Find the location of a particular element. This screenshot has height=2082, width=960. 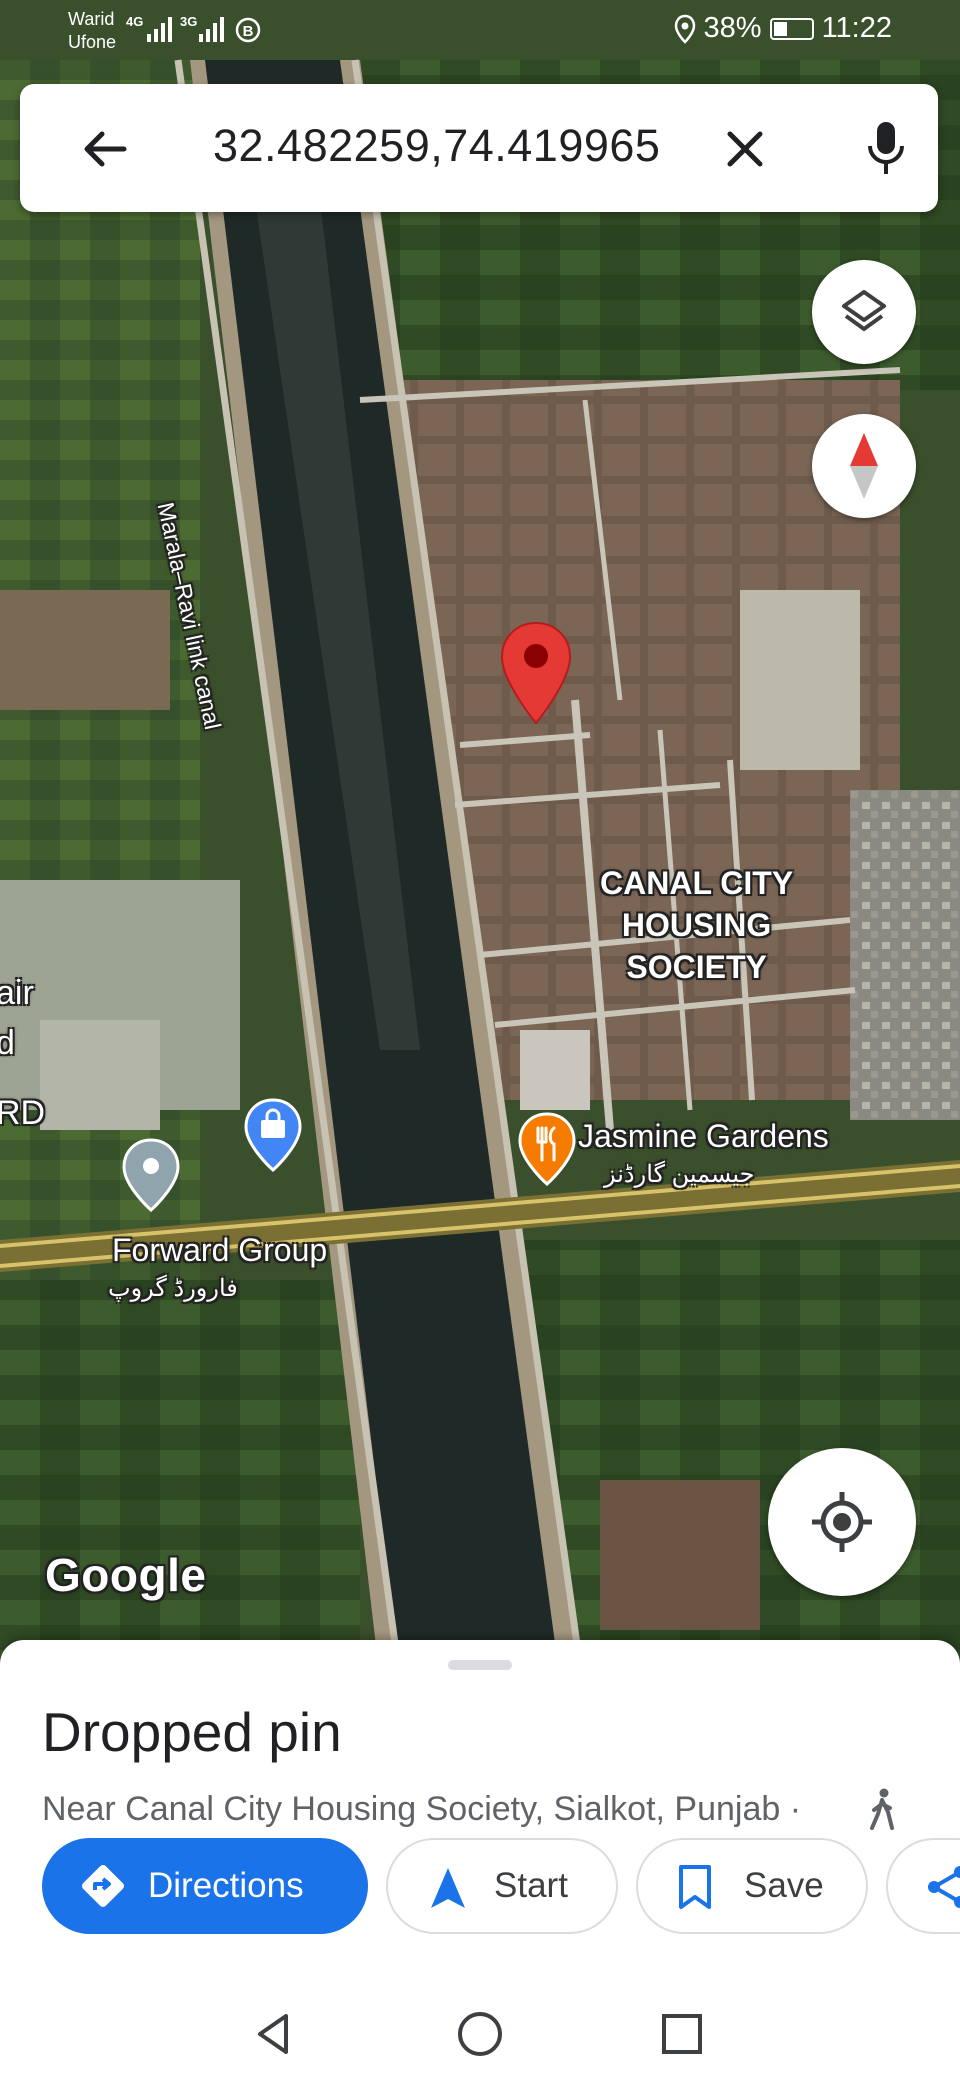

network-type-1: 4G is located at coordinates (135, 21).